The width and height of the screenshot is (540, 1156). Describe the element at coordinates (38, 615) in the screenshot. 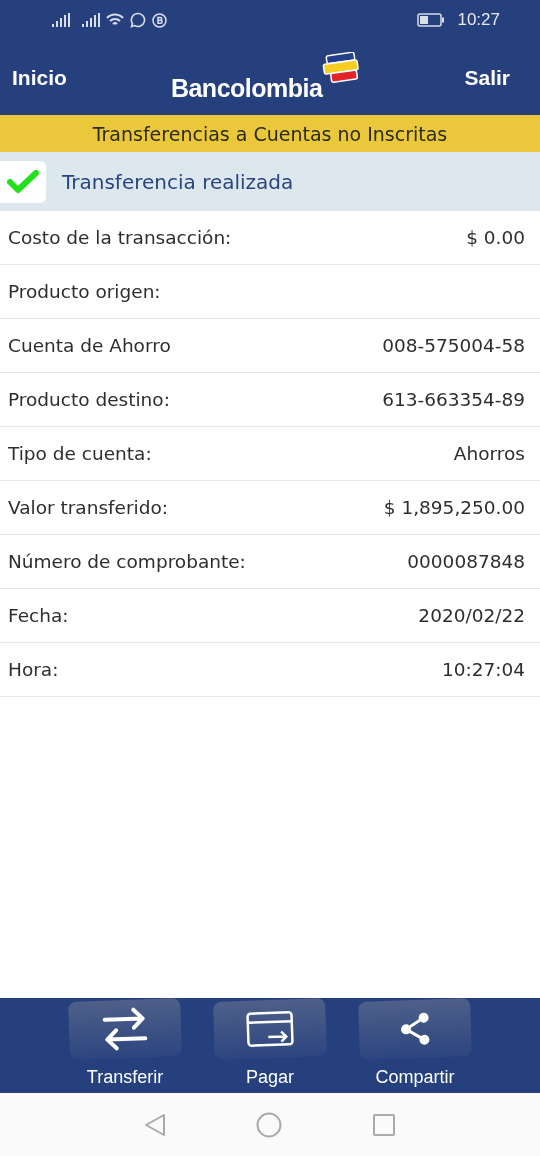

I see `detail-label: Fecha:` at that location.